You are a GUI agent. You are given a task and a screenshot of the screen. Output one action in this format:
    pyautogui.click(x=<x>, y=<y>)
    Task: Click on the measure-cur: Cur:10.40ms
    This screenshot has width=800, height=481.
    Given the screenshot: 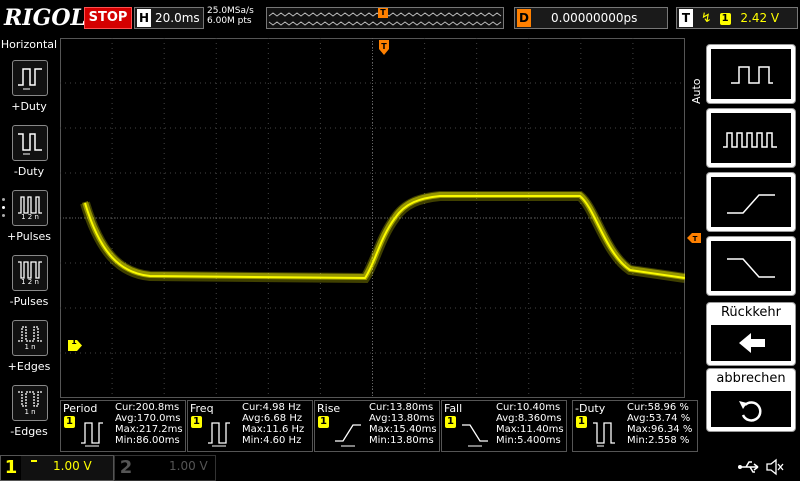 What is the action you would take?
    pyautogui.click(x=528, y=407)
    